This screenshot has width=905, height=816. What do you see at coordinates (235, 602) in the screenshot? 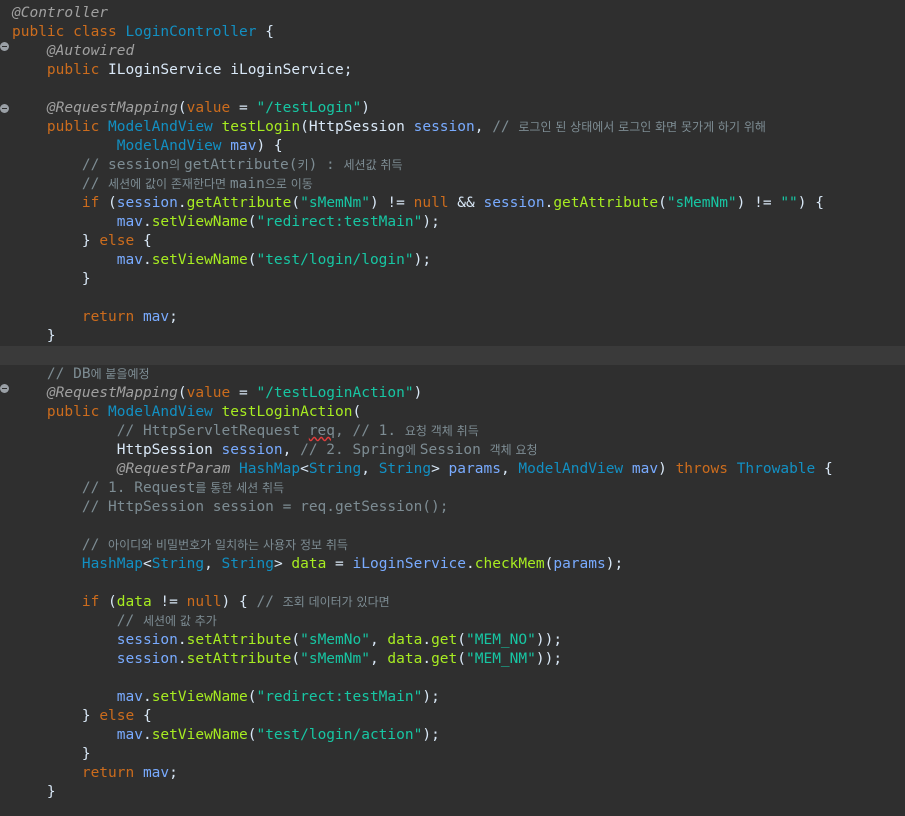
I see `code-line: if (data != null) { // 조회 데이터가 있다면` at bounding box center [235, 602].